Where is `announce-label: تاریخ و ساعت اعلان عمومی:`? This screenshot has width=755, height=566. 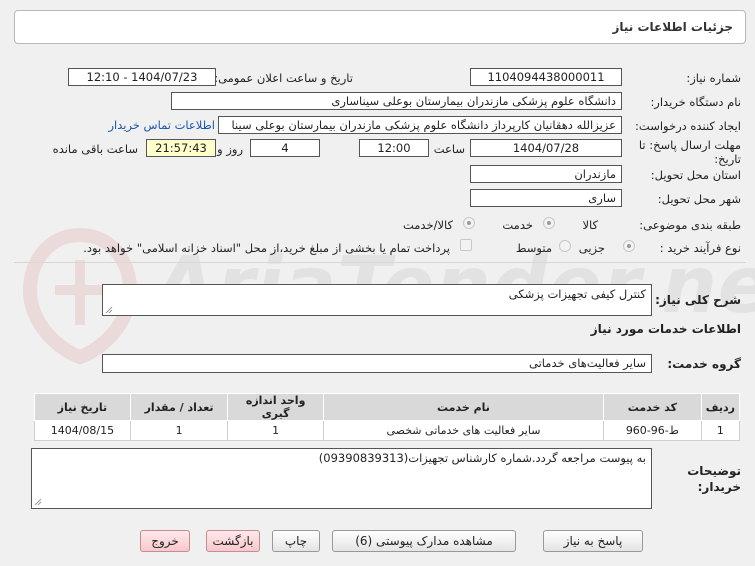
announce-label: تاریخ و ساعت اعلان عمومی: is located at coordinates (283, 78).